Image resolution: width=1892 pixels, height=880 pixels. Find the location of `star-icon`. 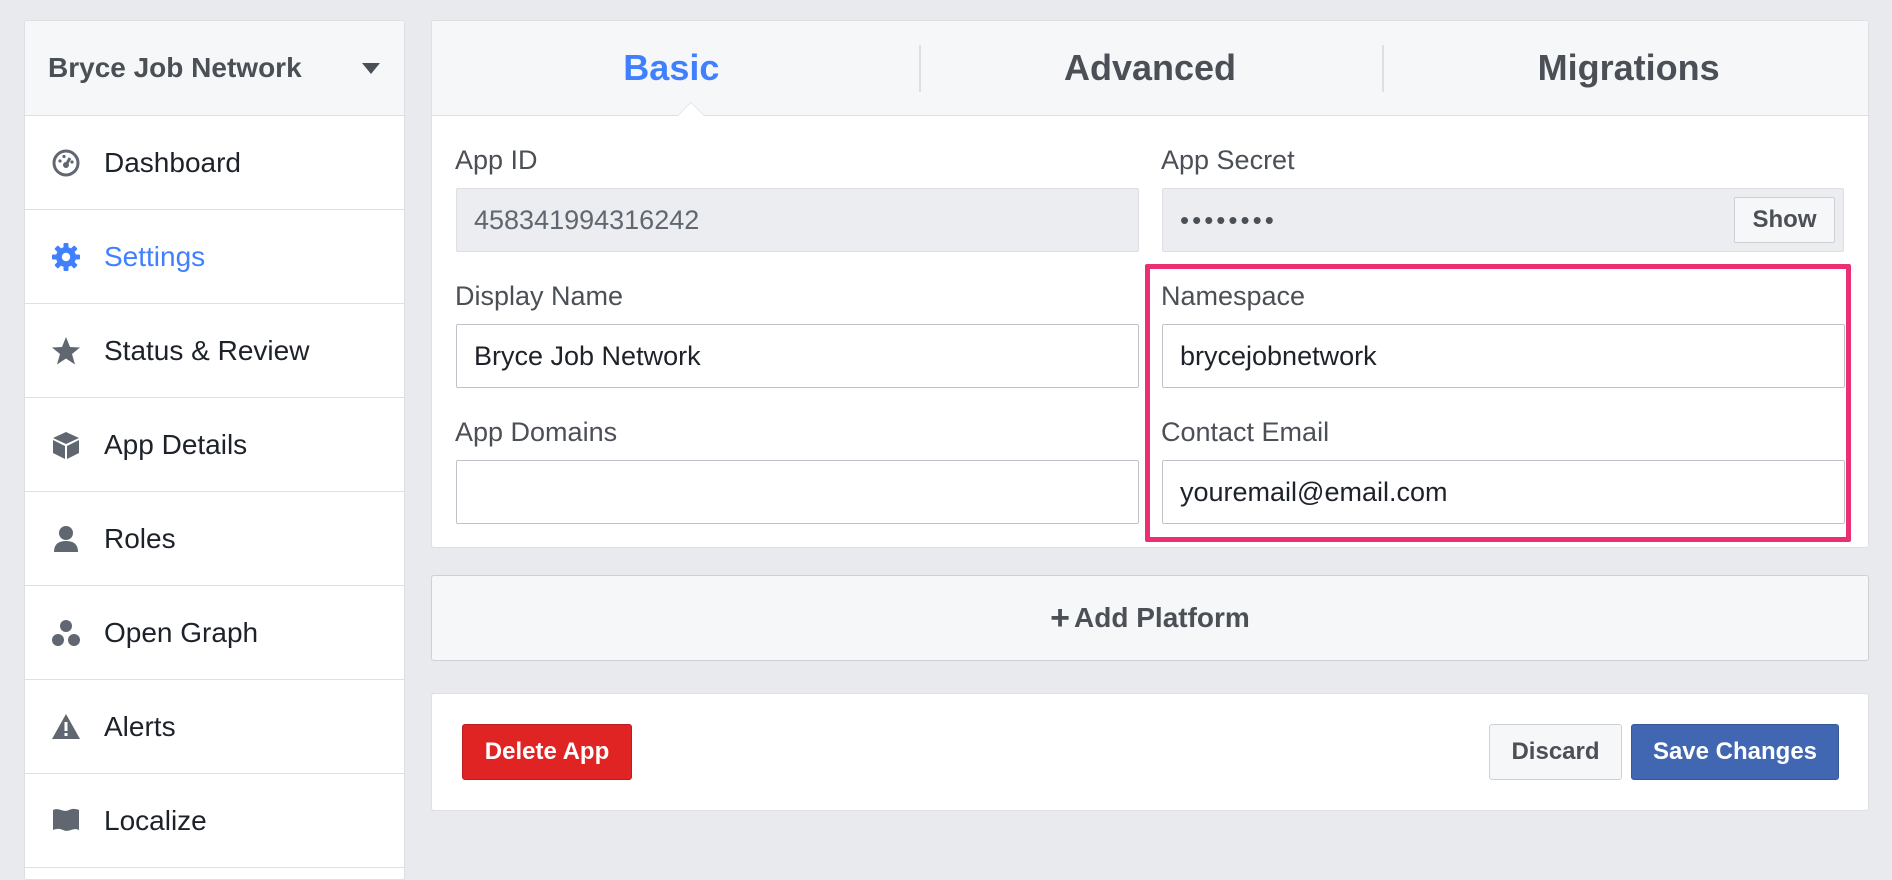

star-icon is located at coordinates (66, 351).